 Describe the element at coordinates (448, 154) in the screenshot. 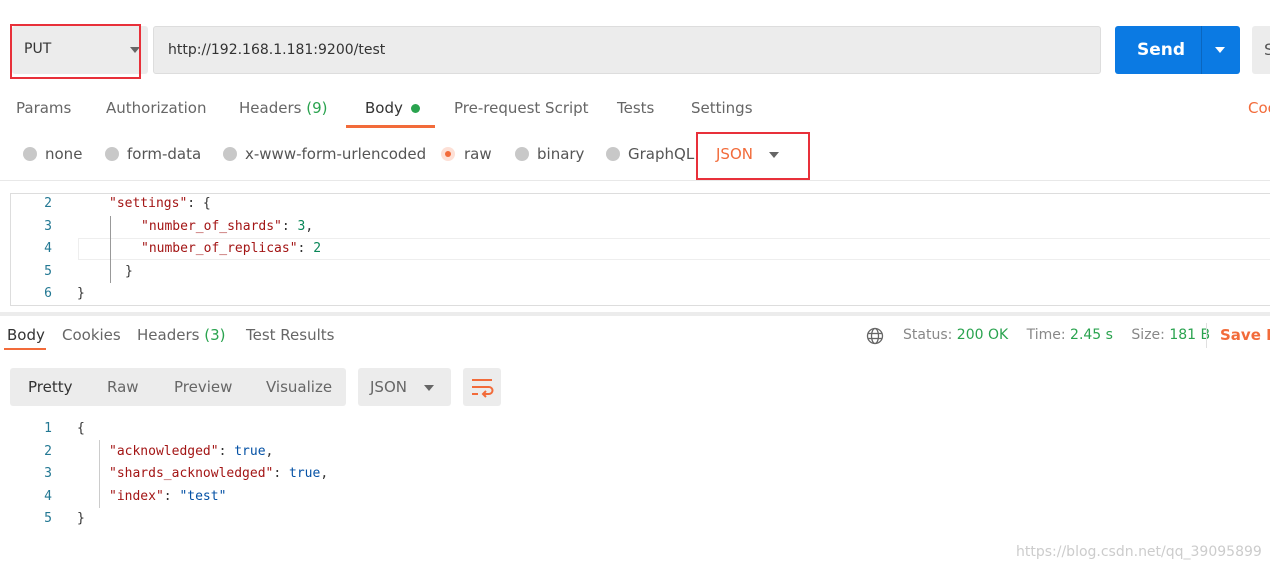

I see `radio-raw` at that location.